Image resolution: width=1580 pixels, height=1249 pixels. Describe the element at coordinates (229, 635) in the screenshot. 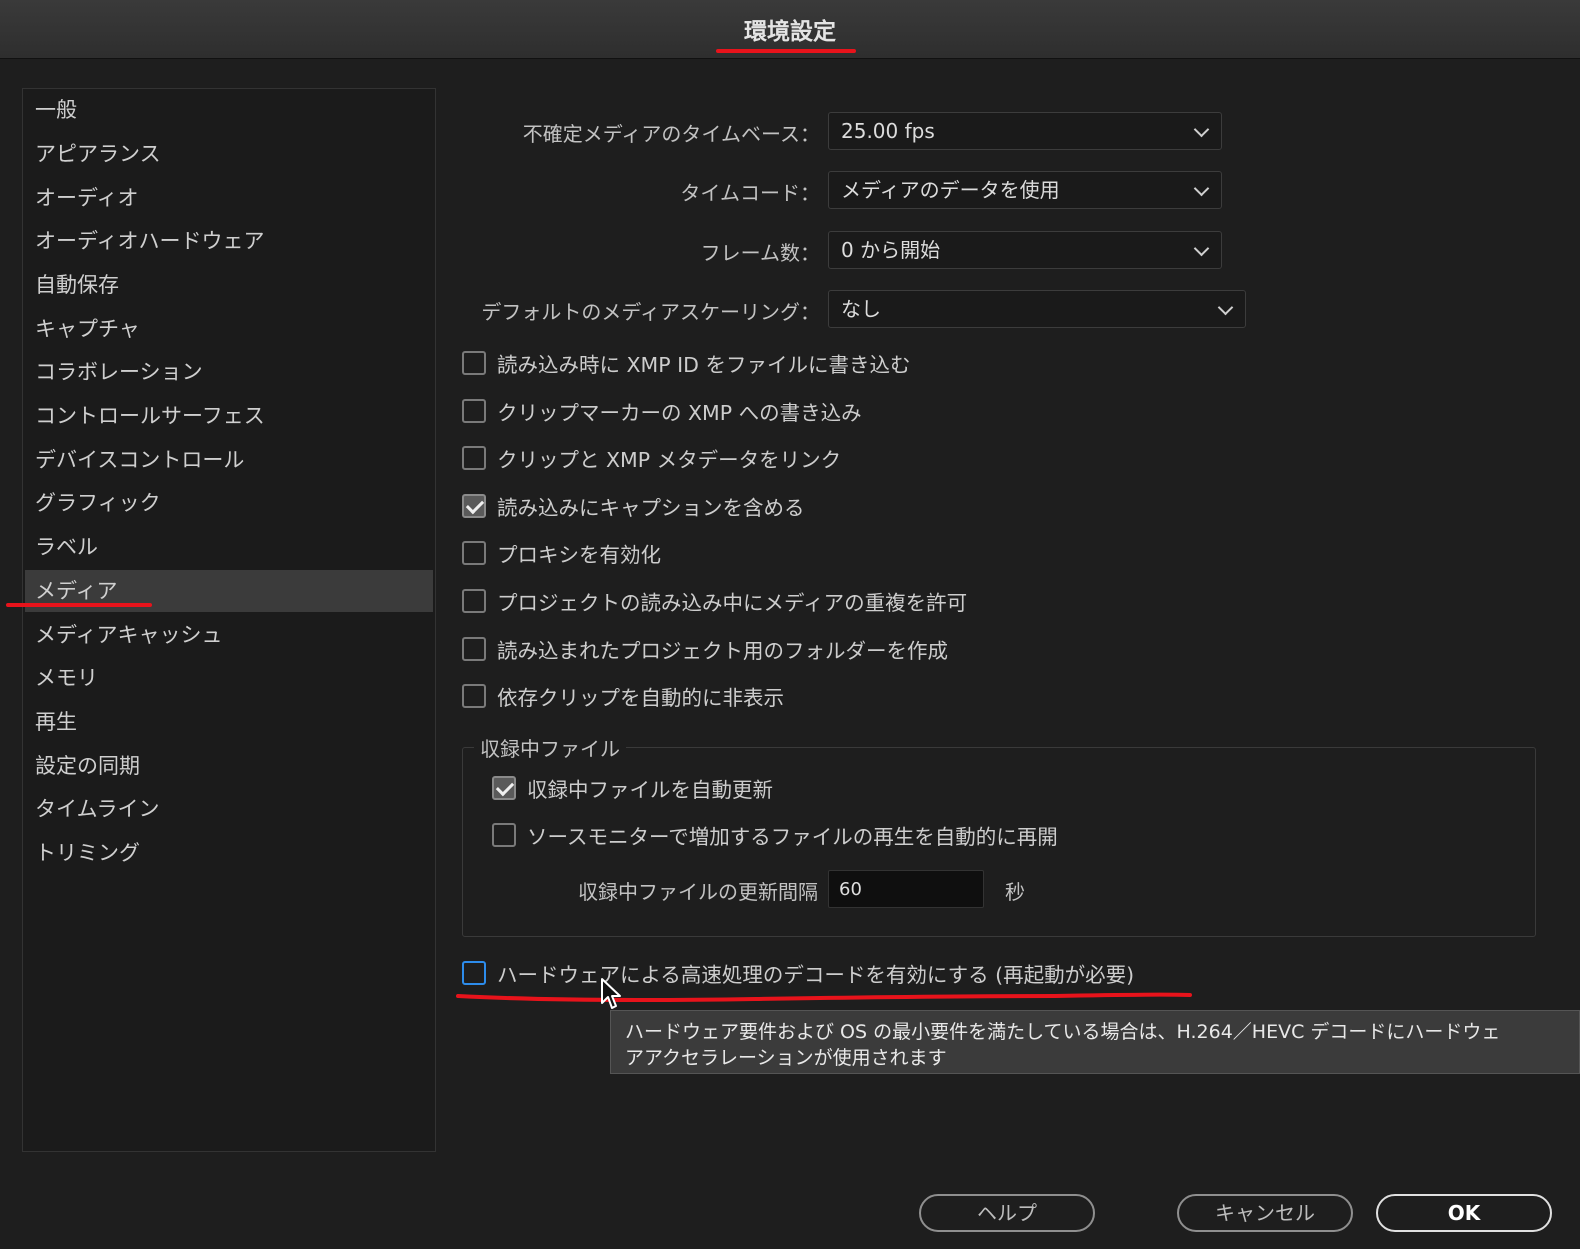

I see `sidebar-item-media-cache: メディアキャッシュ` at that location.